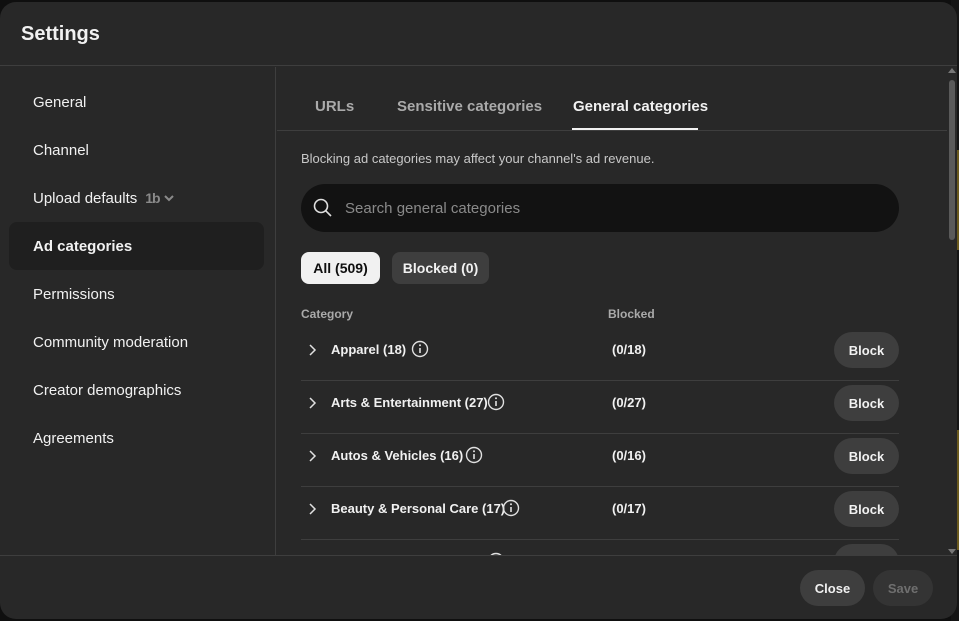 This screenshot has width=959, height=621. Describe the element at coordinates (866, 549) in the screenshot. I see `block-button-partial` at that location.